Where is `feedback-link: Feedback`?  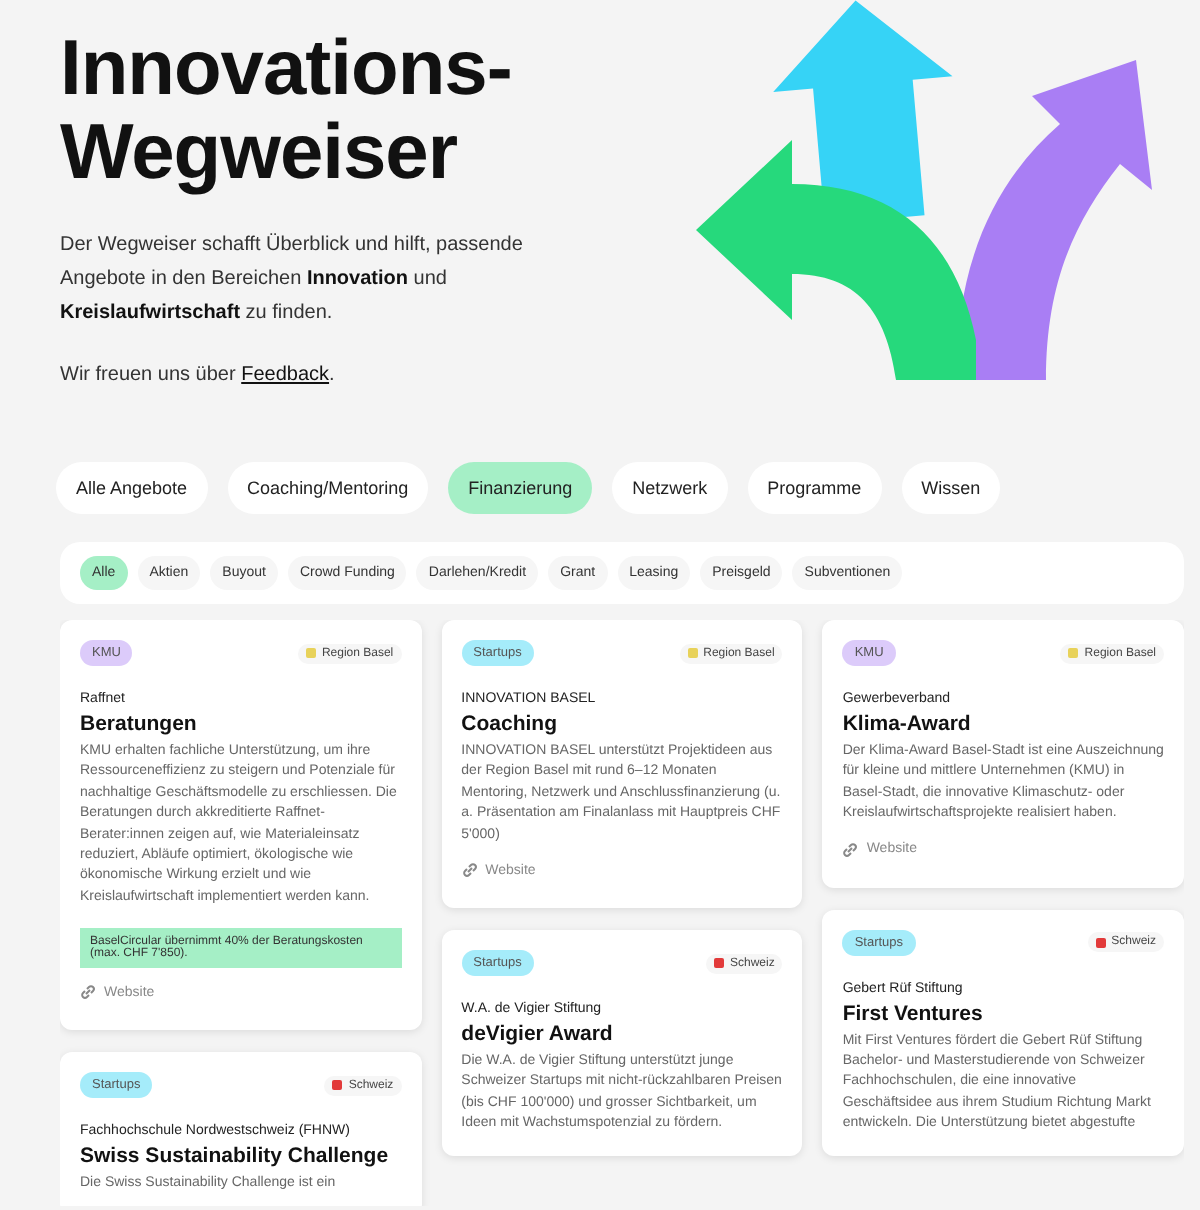
feedback-link: Feedback is located at coordinates (285, 375).